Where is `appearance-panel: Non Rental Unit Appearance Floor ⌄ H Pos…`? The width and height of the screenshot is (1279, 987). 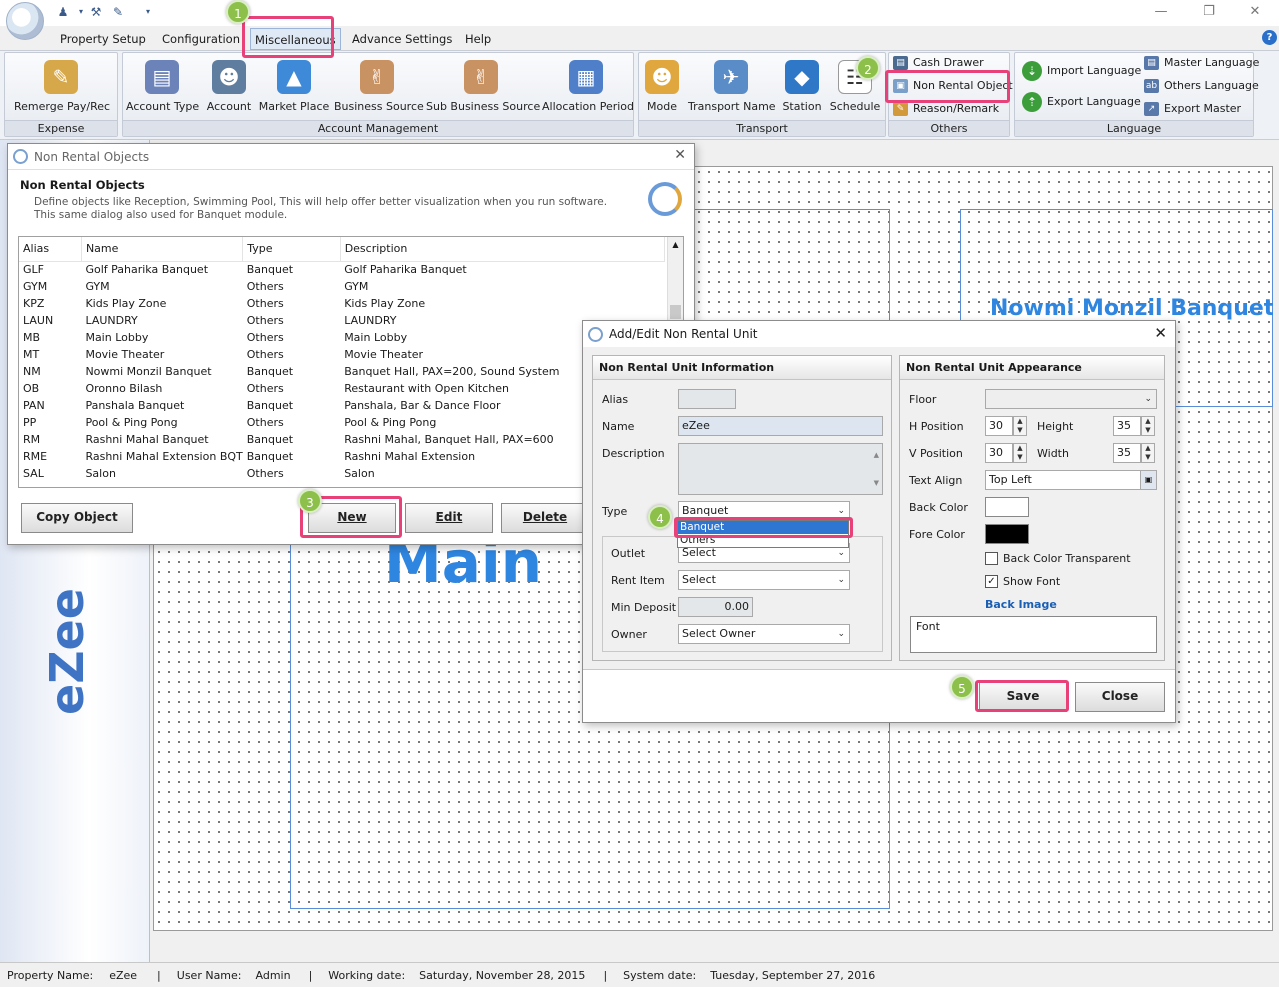
appearance-panel: Non Rental Unit Appearance Floor ⌄ H Pos… is located at coordinates (1032, 508).